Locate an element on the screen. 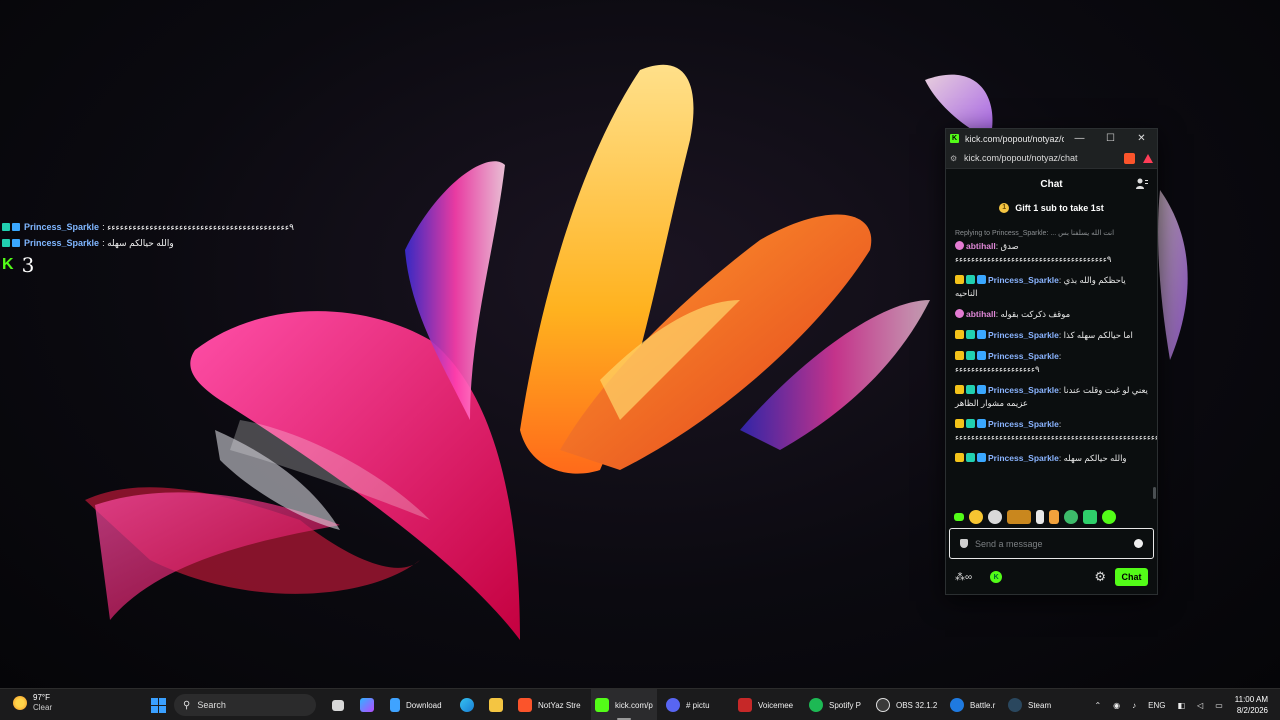 Image resolution: width=1280 pixels, height=720 pixels. maximize-button: ☐ is located at coordinates (1110, 138).